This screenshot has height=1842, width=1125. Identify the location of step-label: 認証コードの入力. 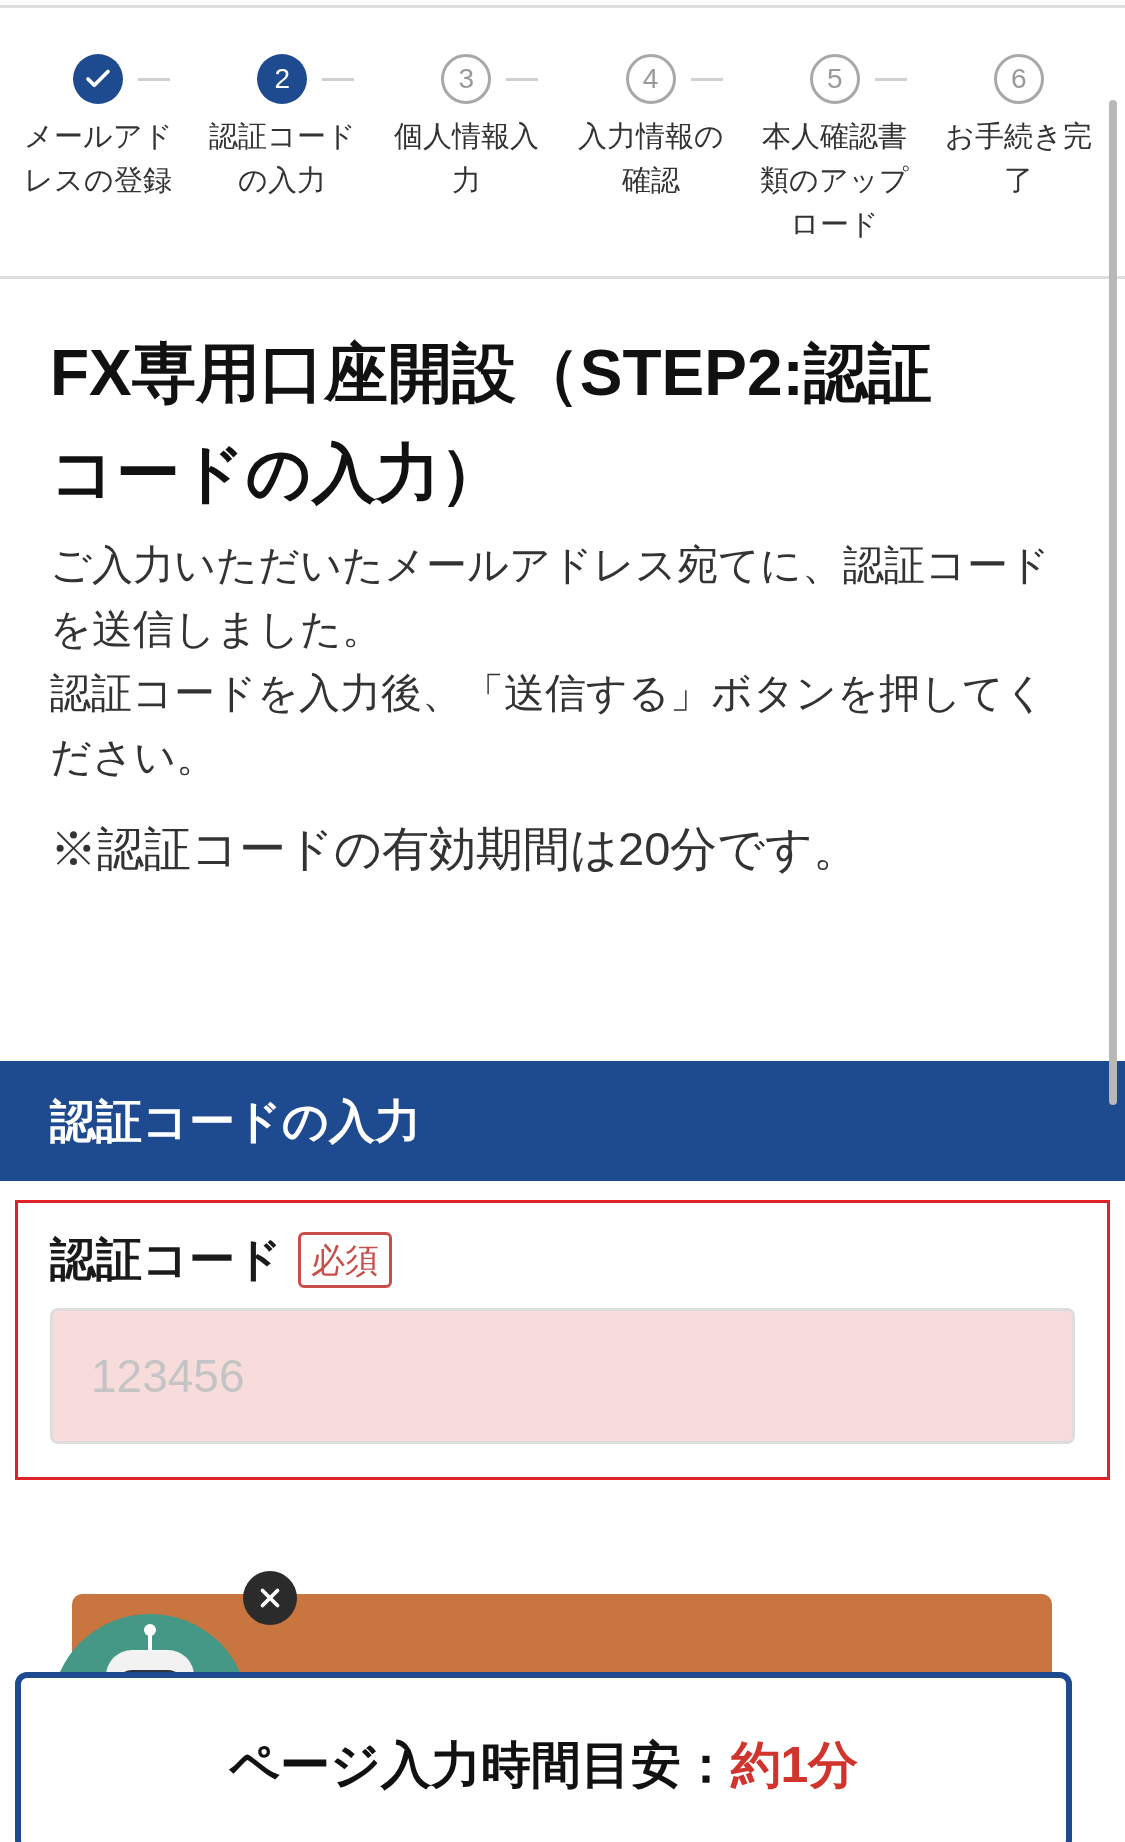
(282, 158).